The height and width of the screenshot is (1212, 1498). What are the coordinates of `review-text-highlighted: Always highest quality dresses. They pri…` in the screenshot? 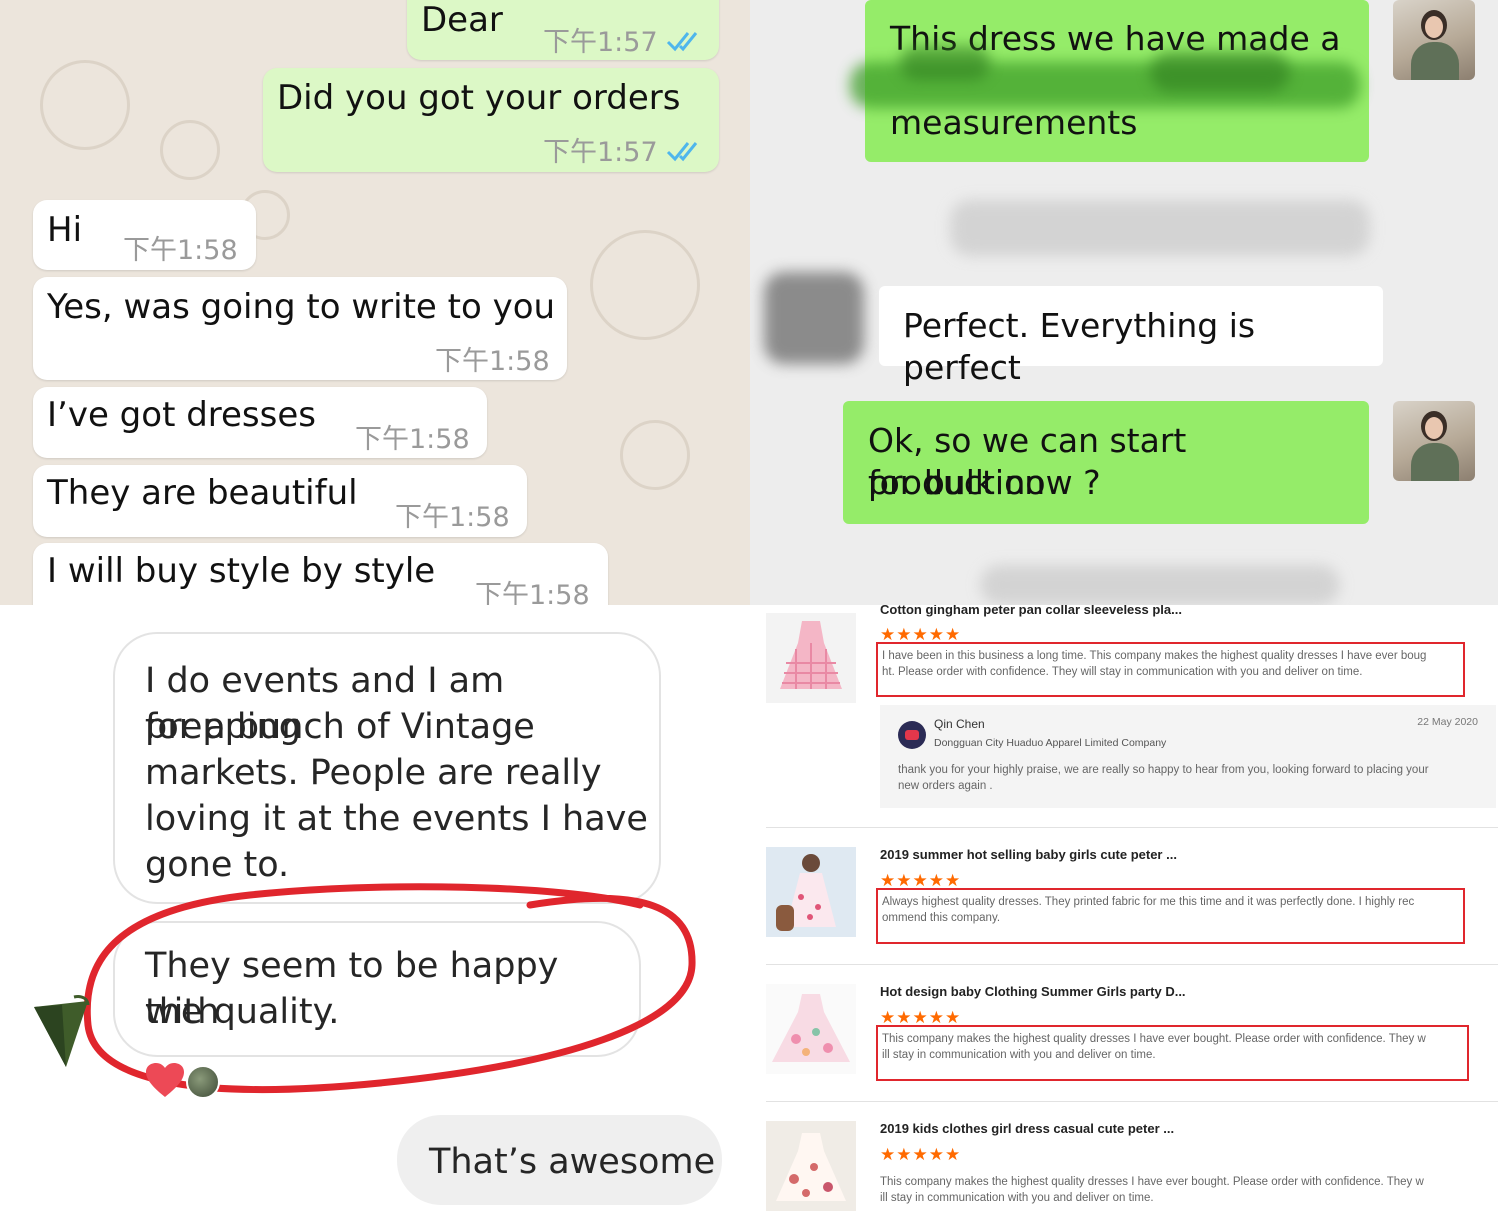 It's located at (1170, 916).